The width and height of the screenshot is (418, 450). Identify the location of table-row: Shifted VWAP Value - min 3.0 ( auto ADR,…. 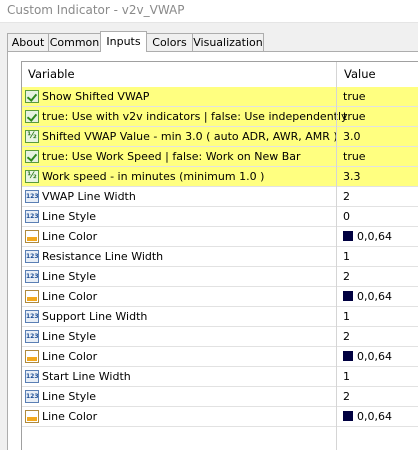
(220, 137).